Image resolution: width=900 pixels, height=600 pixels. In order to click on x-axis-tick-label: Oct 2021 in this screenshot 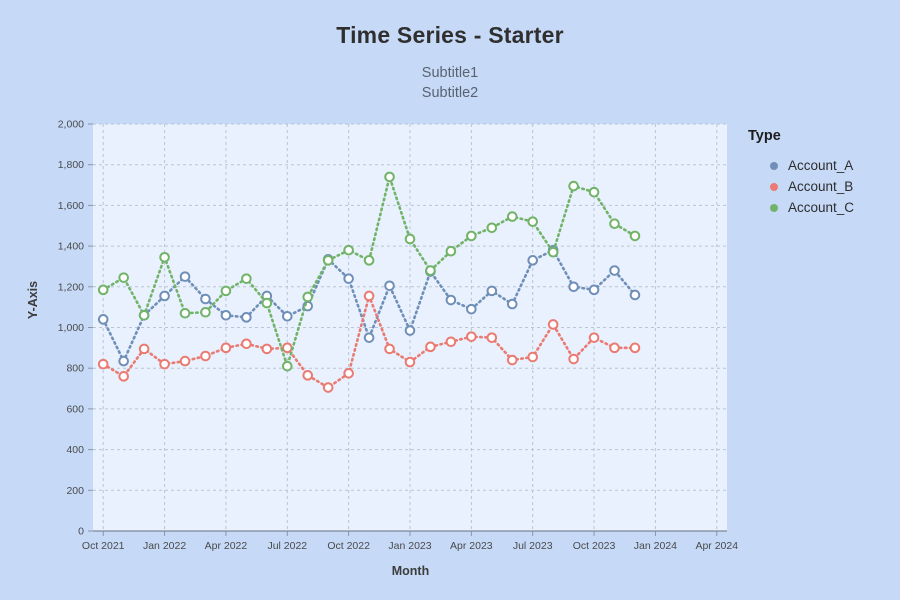, I will do `click(103, 546)`.